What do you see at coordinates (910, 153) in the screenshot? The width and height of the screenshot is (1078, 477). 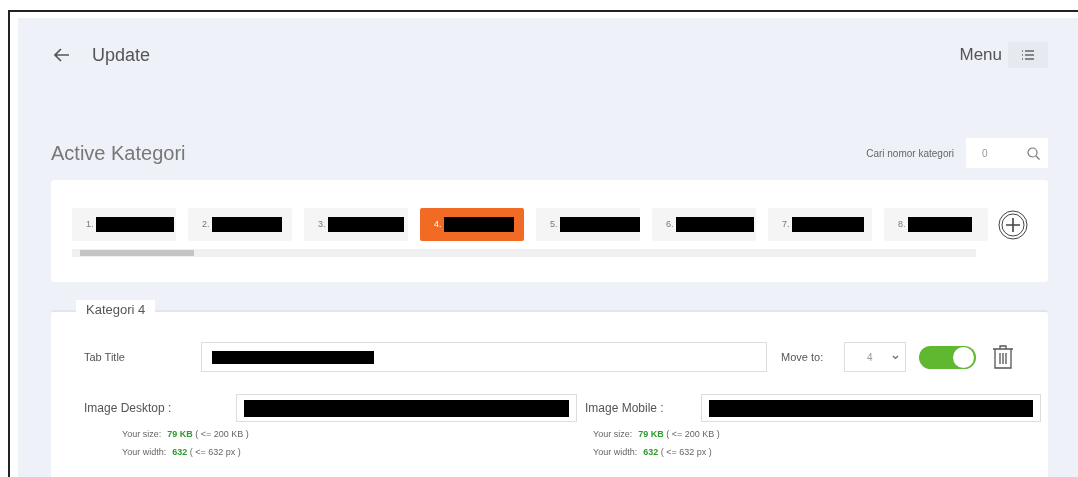 I see `search-label: Cari nomor kategori` at bounding box center [910, 153].